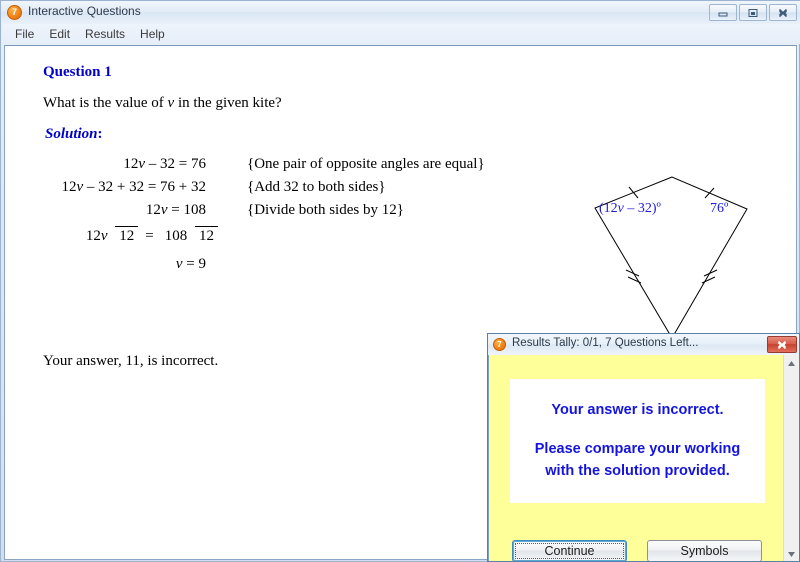 This screenshot has height=562, width=800. I want to click on app-icon-orange-seven: 7, so click(14, 12).